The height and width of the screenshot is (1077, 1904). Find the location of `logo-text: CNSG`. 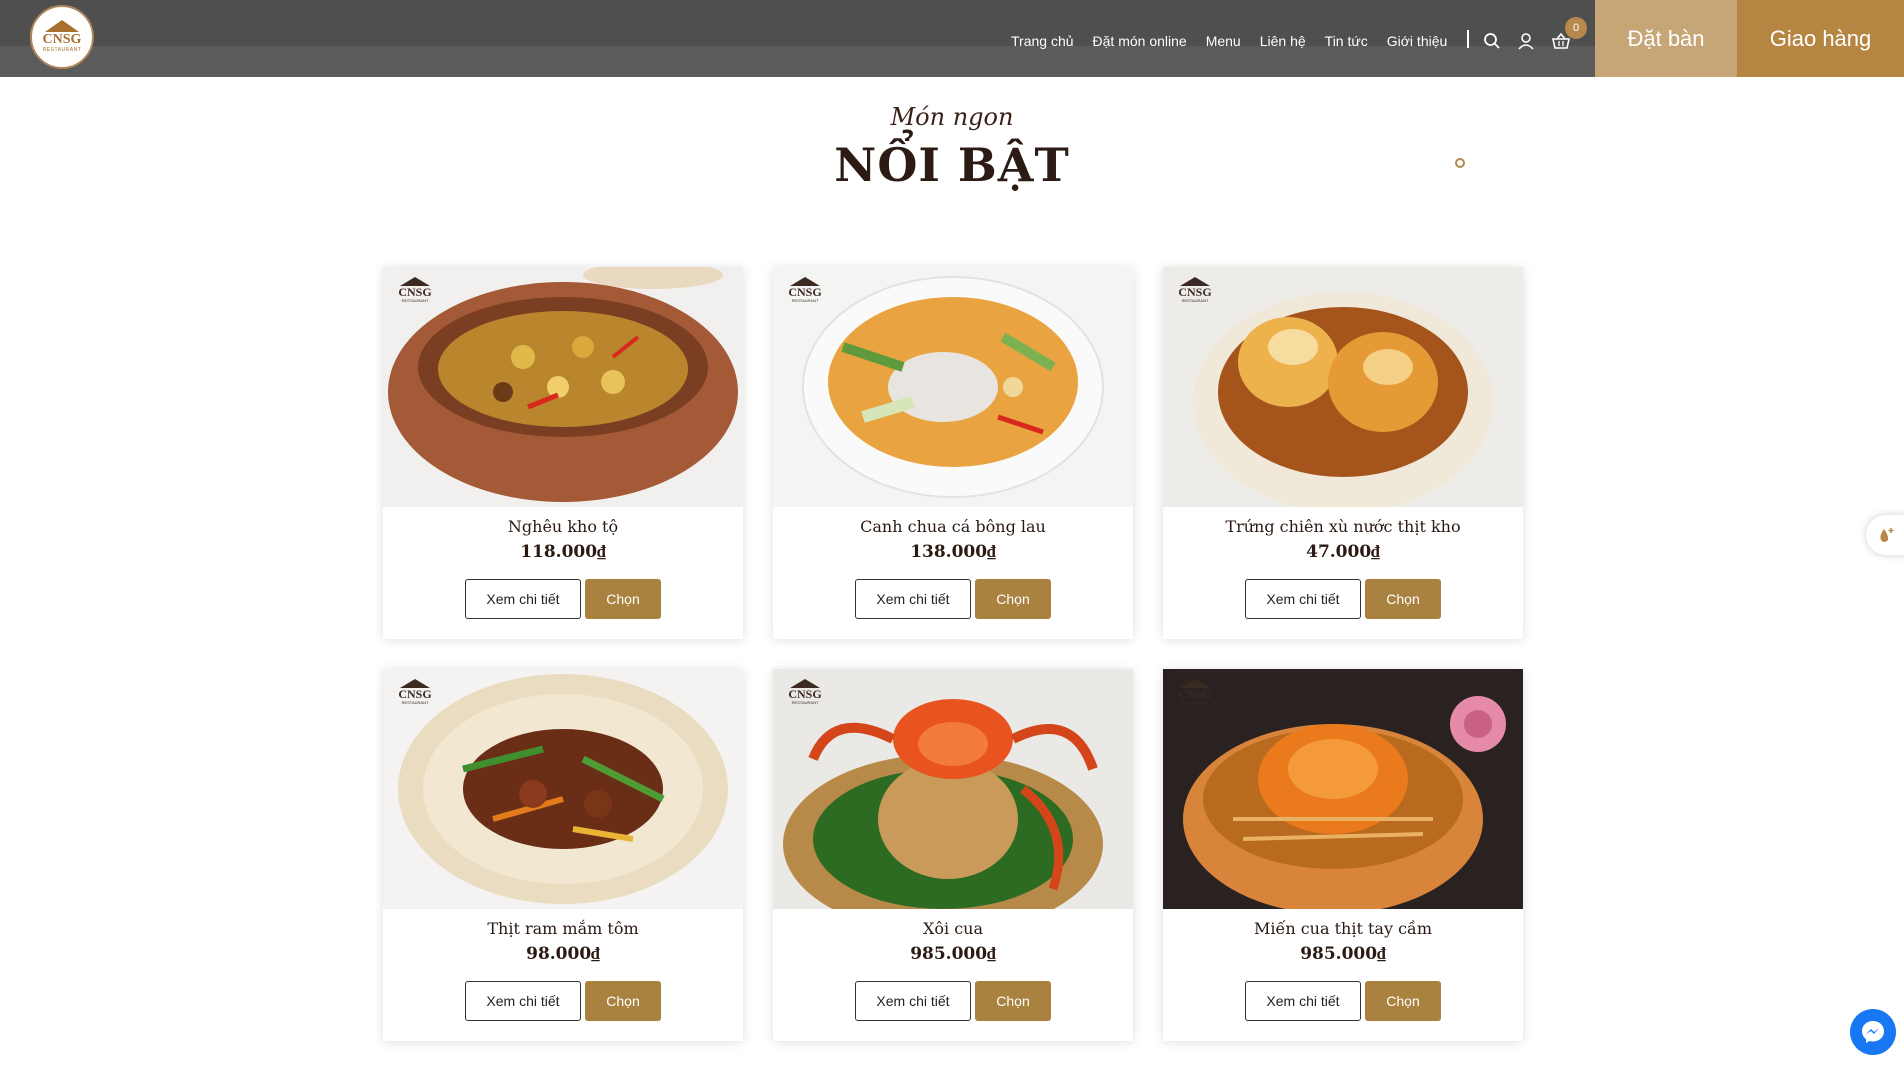

logo-text: CNSG is located at coordinates (62, 39).